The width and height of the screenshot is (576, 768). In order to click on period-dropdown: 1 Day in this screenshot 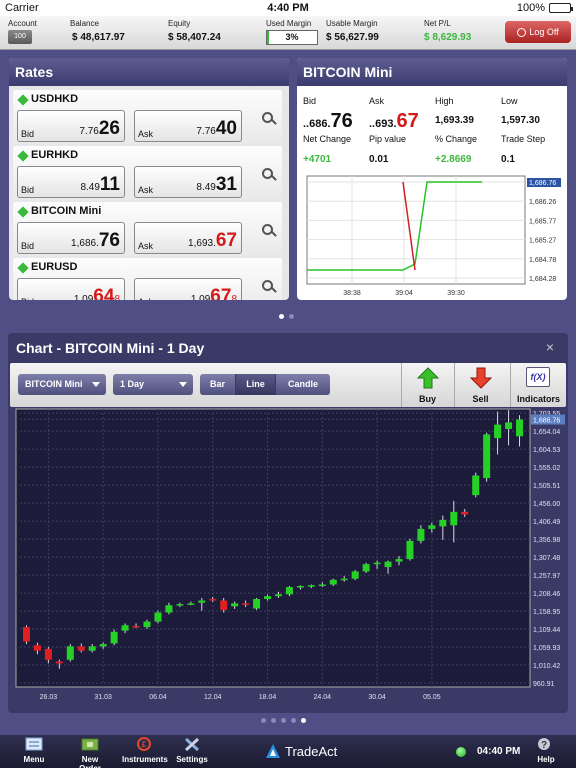, I will do `click(153, 384)`.